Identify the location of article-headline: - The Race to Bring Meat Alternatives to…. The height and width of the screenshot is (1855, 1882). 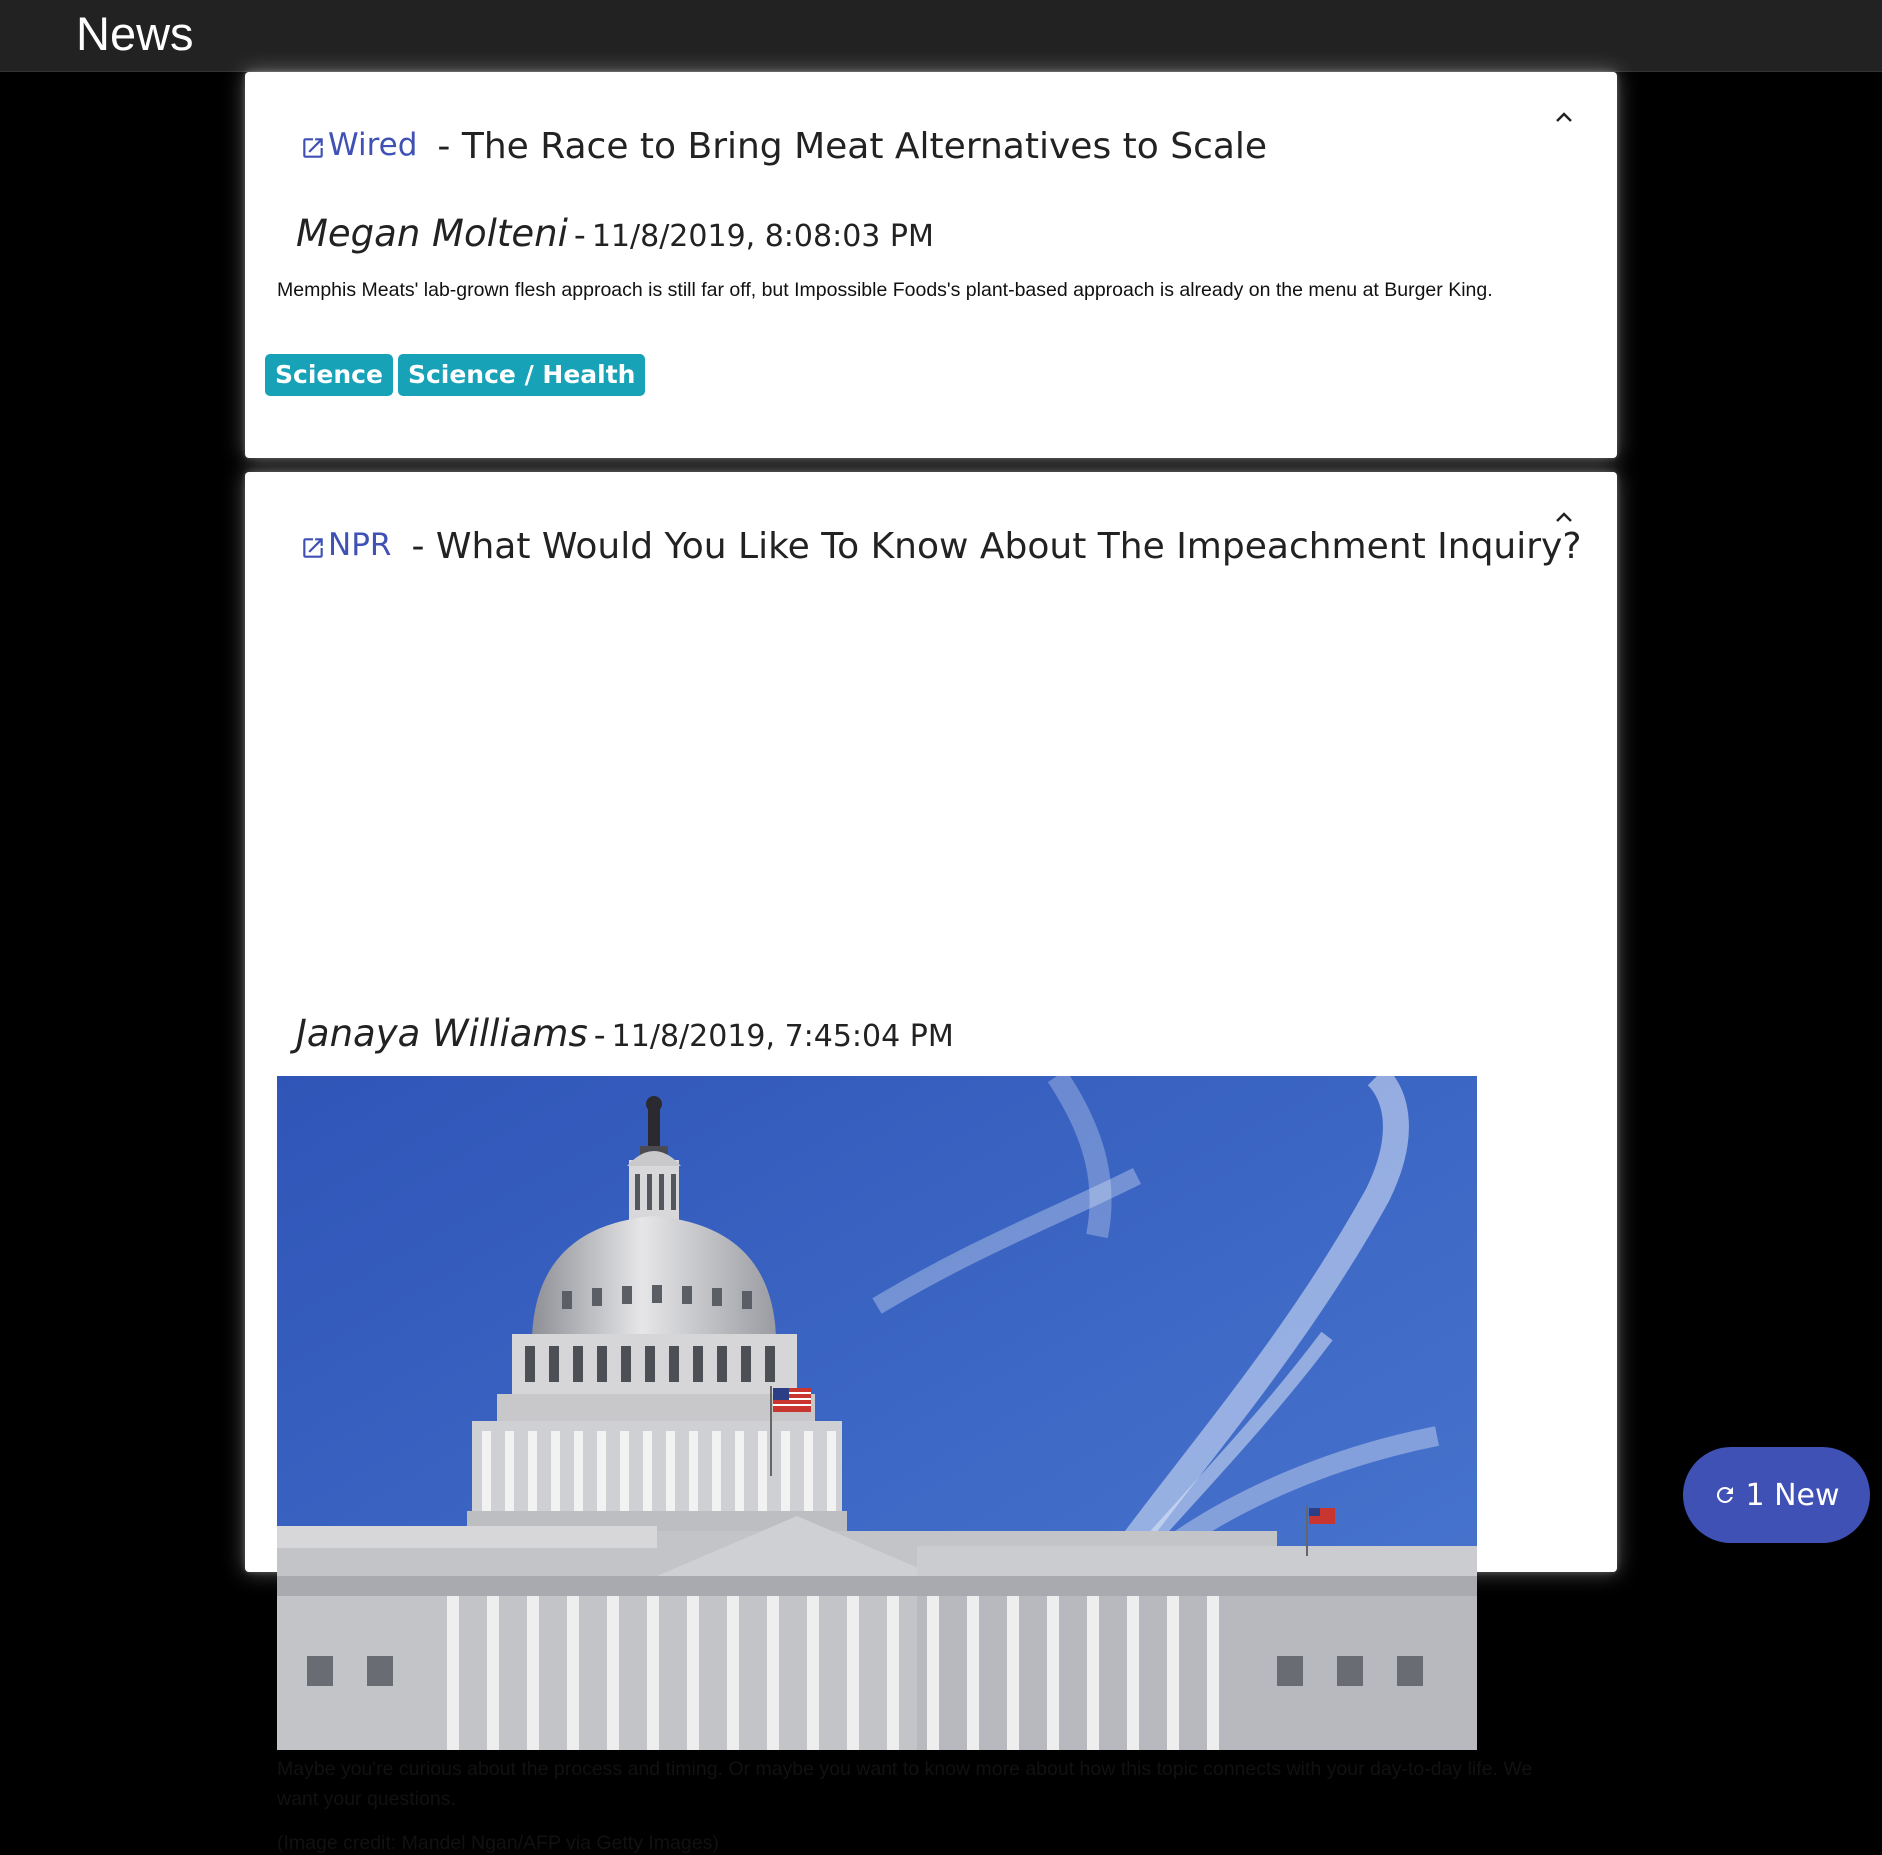
(852, 146).